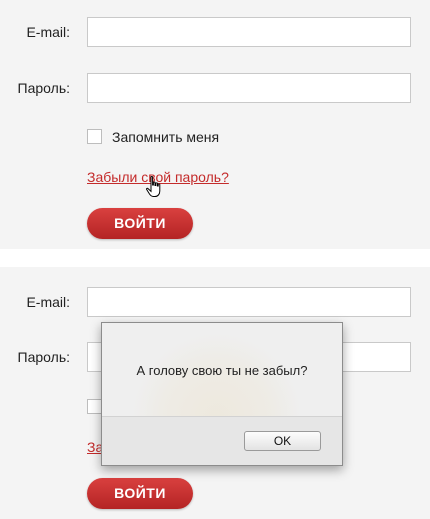 Image resolution: width=430 pixels, height=519 pixels. I want to click on alert-footer: OK, so click(222, 440).